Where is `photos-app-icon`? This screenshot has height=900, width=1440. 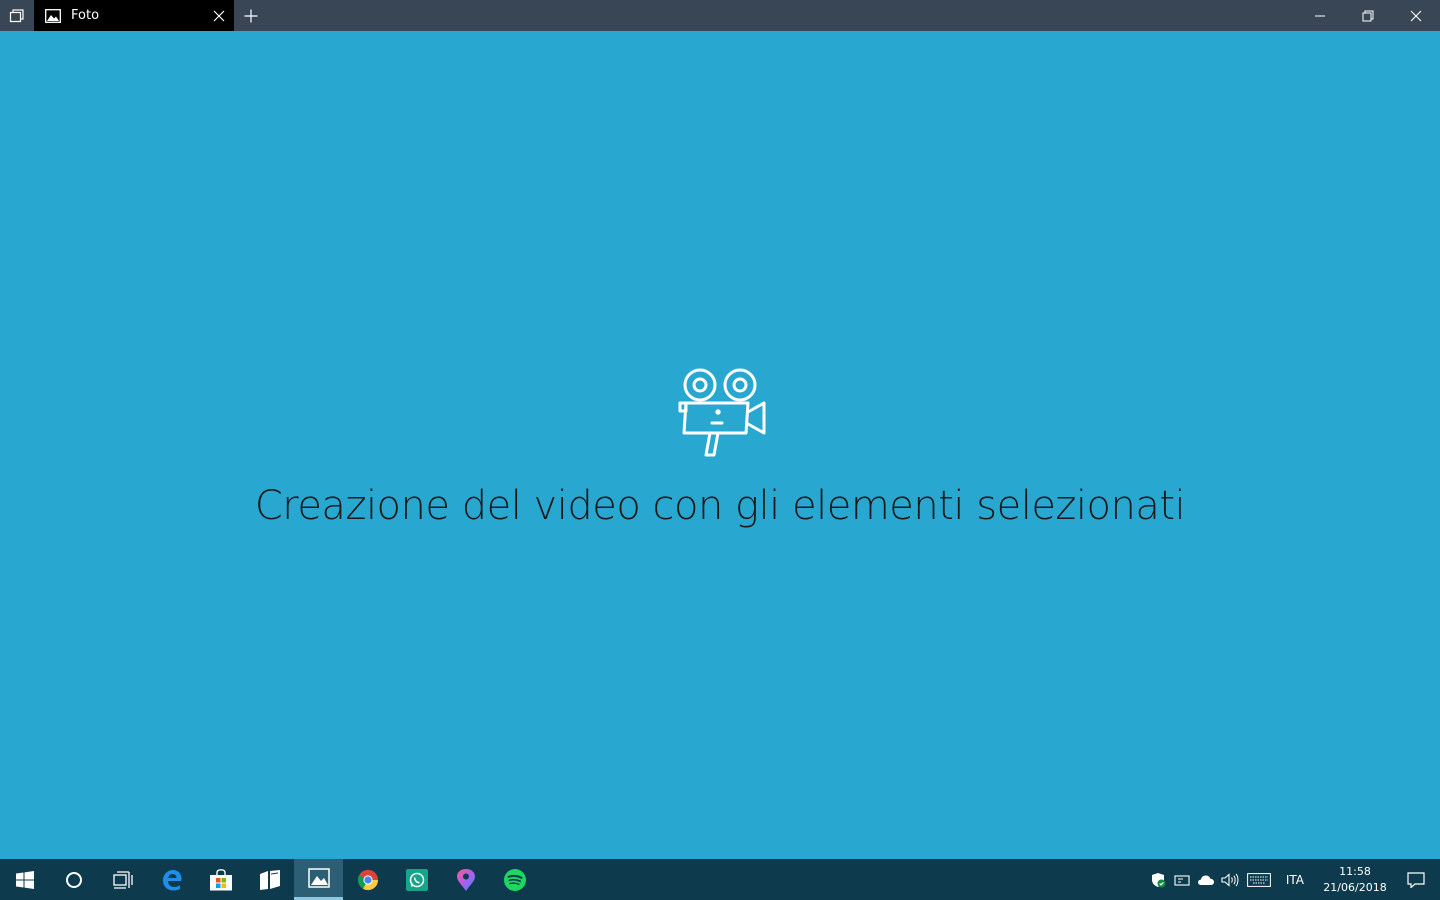
photos-app-icon is located at coordinates (53, 16).